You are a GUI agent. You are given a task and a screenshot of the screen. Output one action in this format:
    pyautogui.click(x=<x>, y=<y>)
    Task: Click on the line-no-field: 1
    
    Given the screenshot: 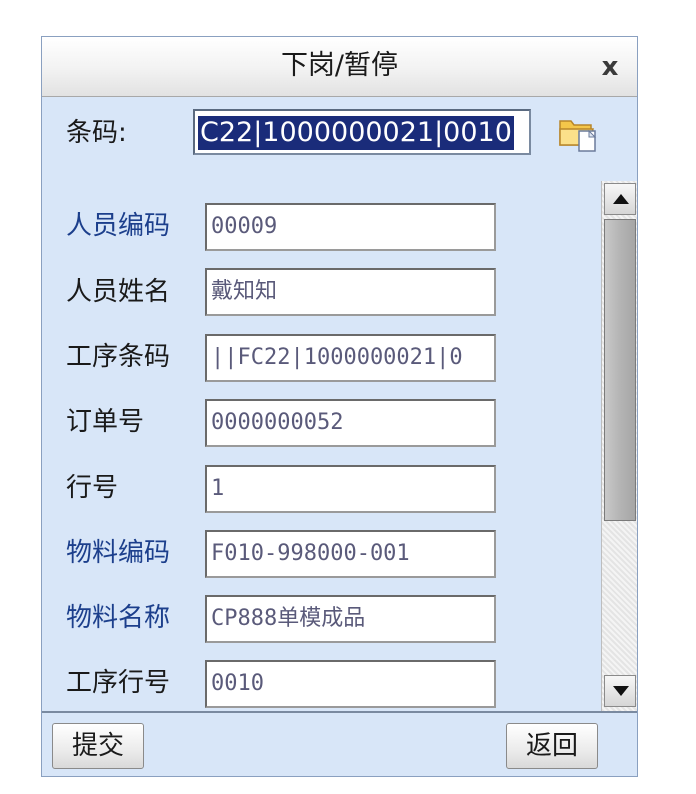 What is the action you would take?
    pyautogui.click(x=350, y=489)
    